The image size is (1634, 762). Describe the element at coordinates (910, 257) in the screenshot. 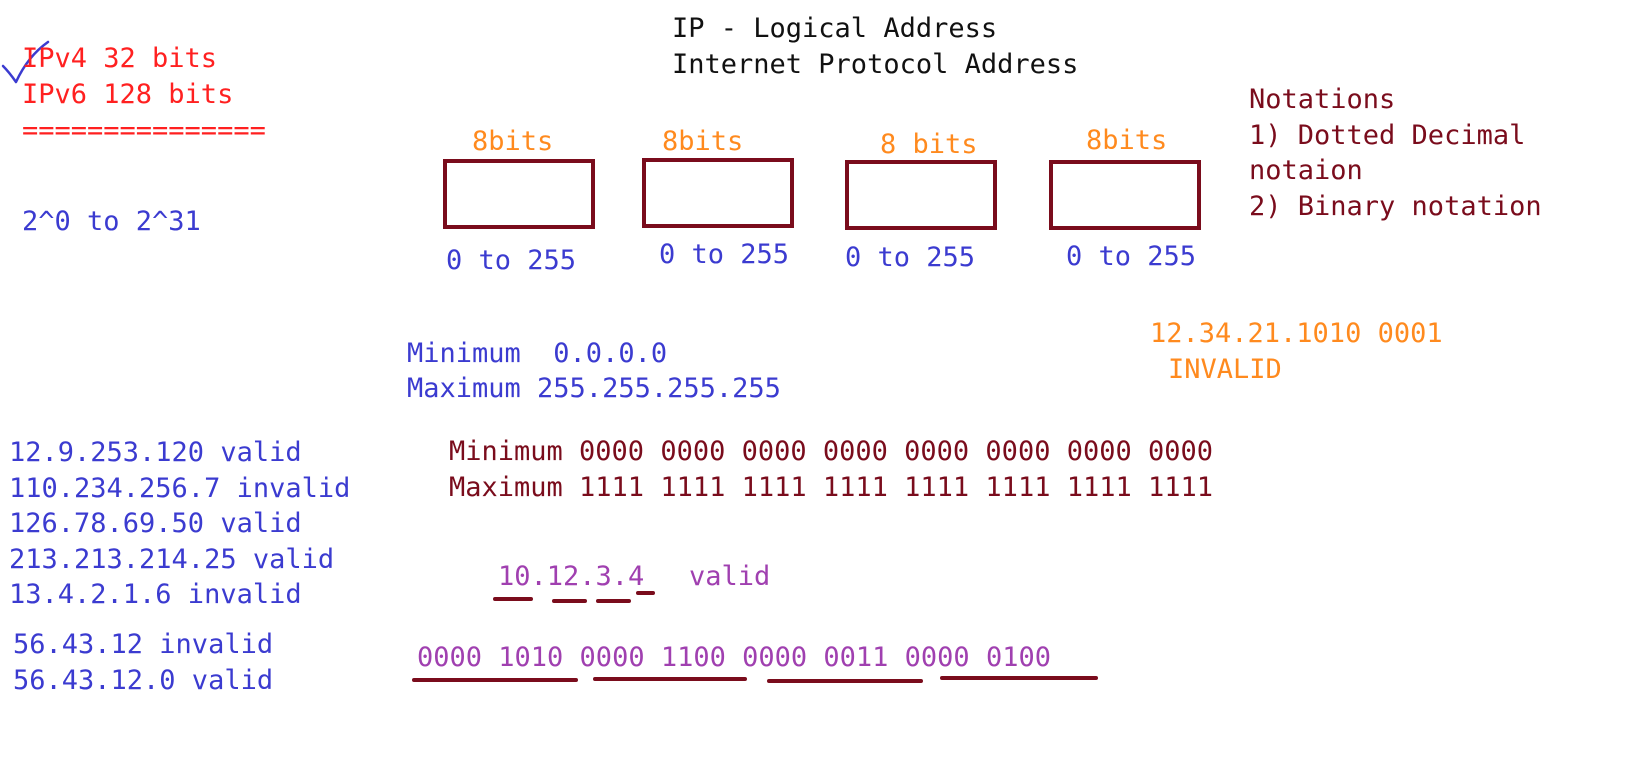

I see `octet-3-range: 0 to 255` at that location.